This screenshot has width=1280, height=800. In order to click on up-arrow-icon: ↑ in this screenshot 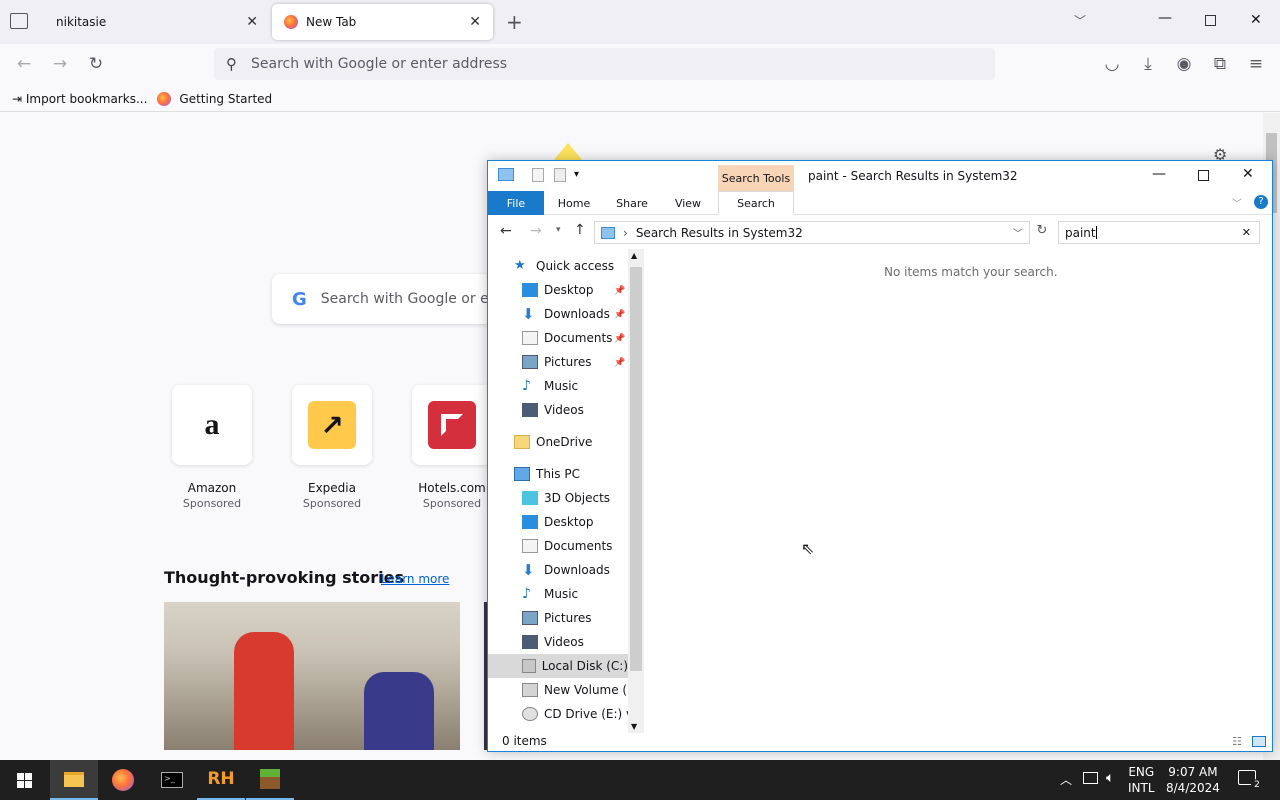, I will do `click(580, 230)`.